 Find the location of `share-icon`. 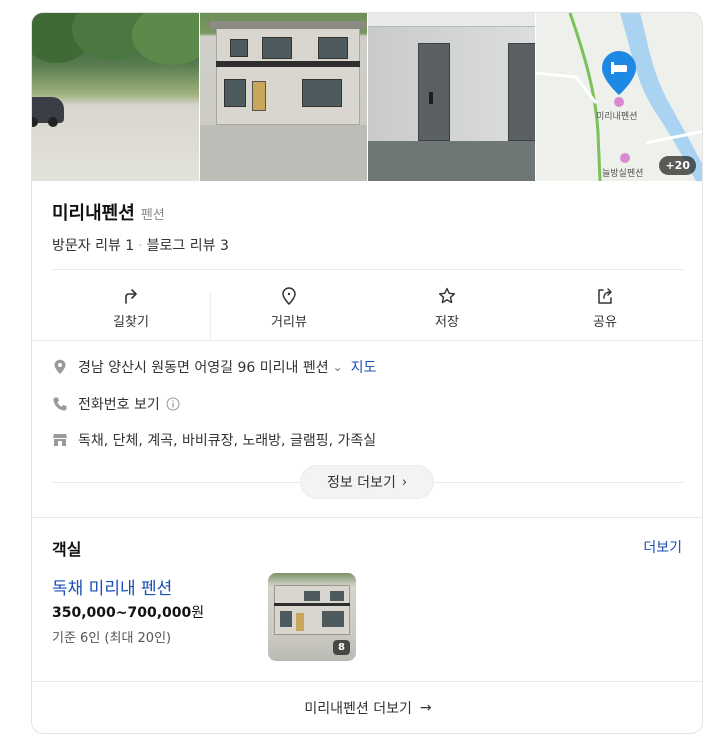

share-icon is located at coordinates (605, 295).